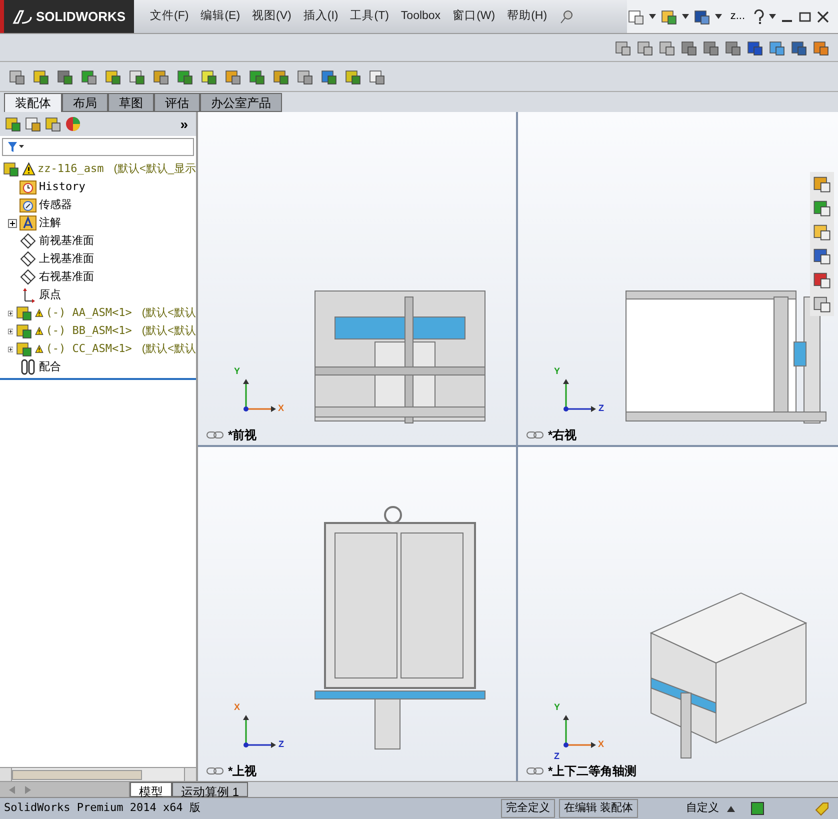 This screenshot has height=819, width=838. I want to click on command-tab: 装配体, so click(33, 102).